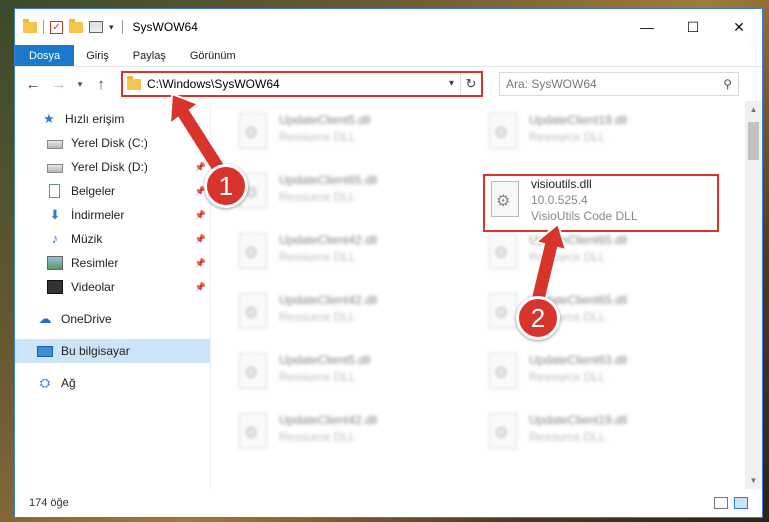 The height and width of the screenshot is (522, 769). I want to click on window-title: SysWOW64, so click(165, 27).